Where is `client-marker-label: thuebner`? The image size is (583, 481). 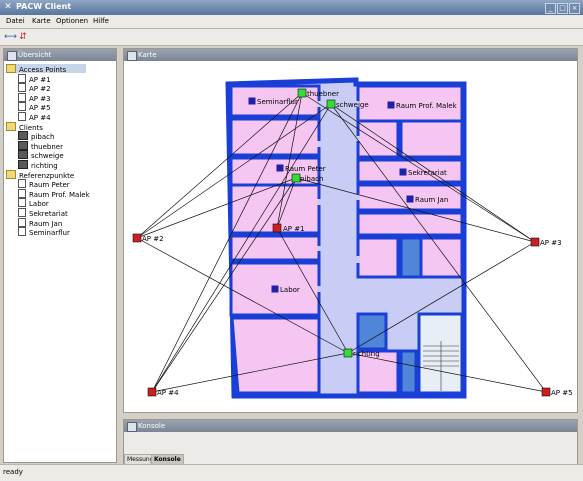
client-marker-label: thuebner is located at coordinates (323, 94).